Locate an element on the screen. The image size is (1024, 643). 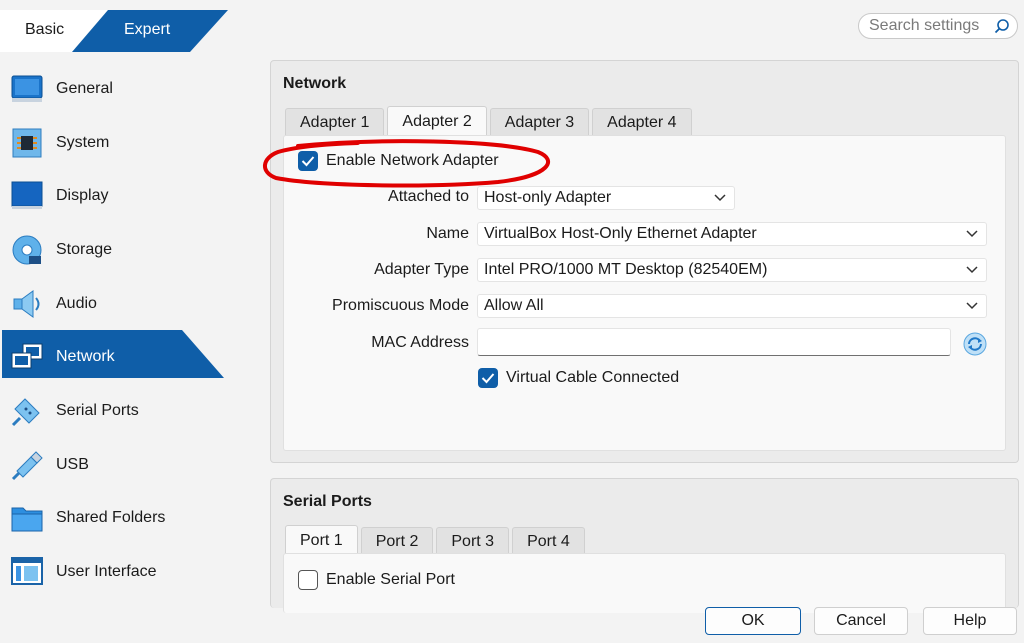
network-icon is located at coordinates (27, 357).